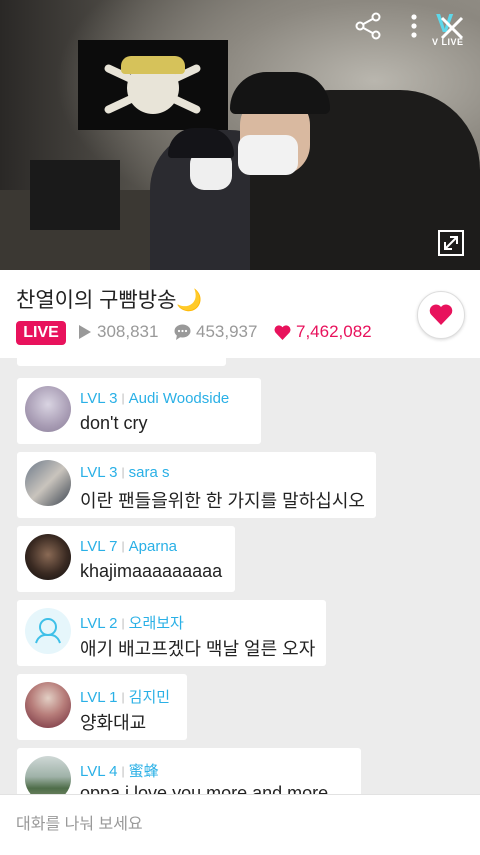 This screenshot has height=855, width=480. Describe the element at coordinates (153, 65) in the screenshot. I see `flag-hat` at that location.